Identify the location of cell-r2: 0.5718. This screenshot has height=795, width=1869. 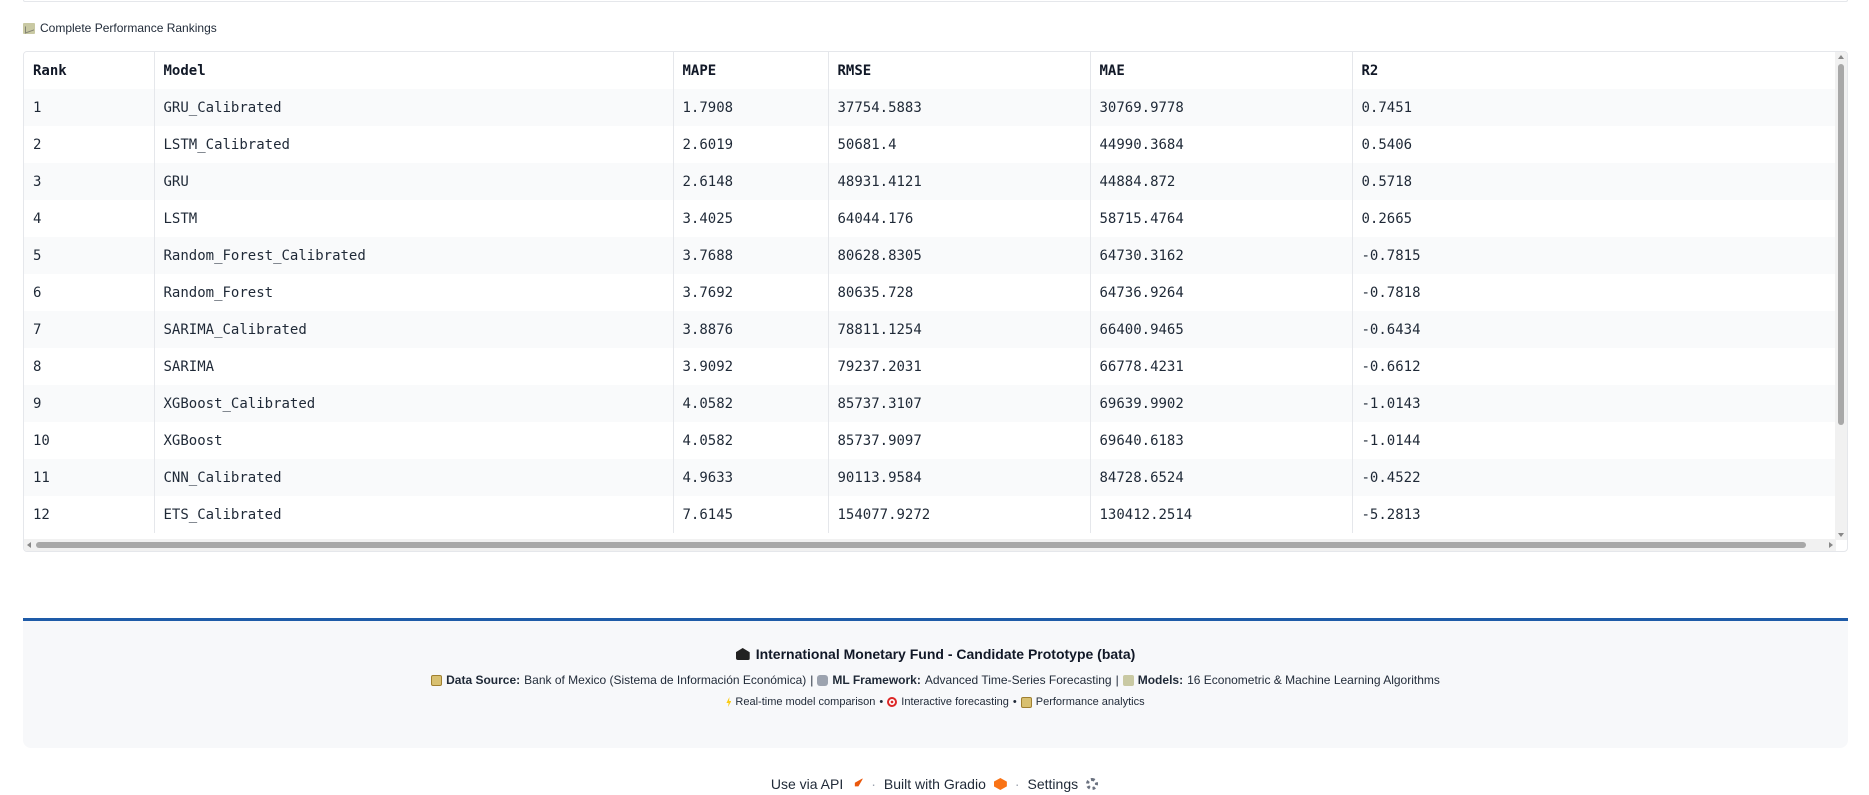
(1594, 181).